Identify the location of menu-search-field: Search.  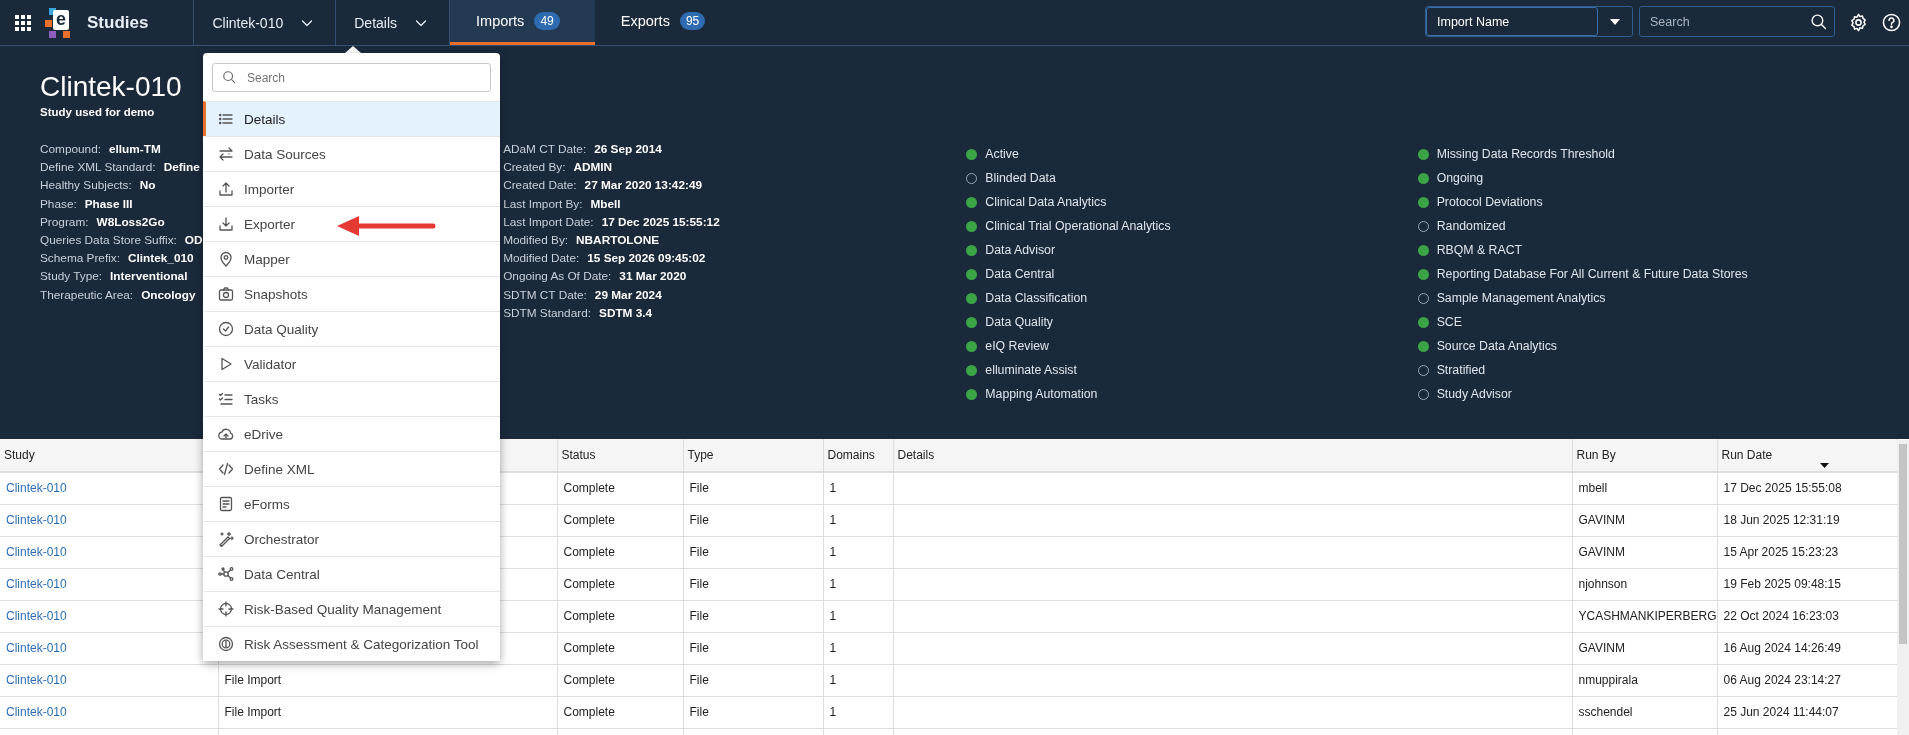
(351, 77).